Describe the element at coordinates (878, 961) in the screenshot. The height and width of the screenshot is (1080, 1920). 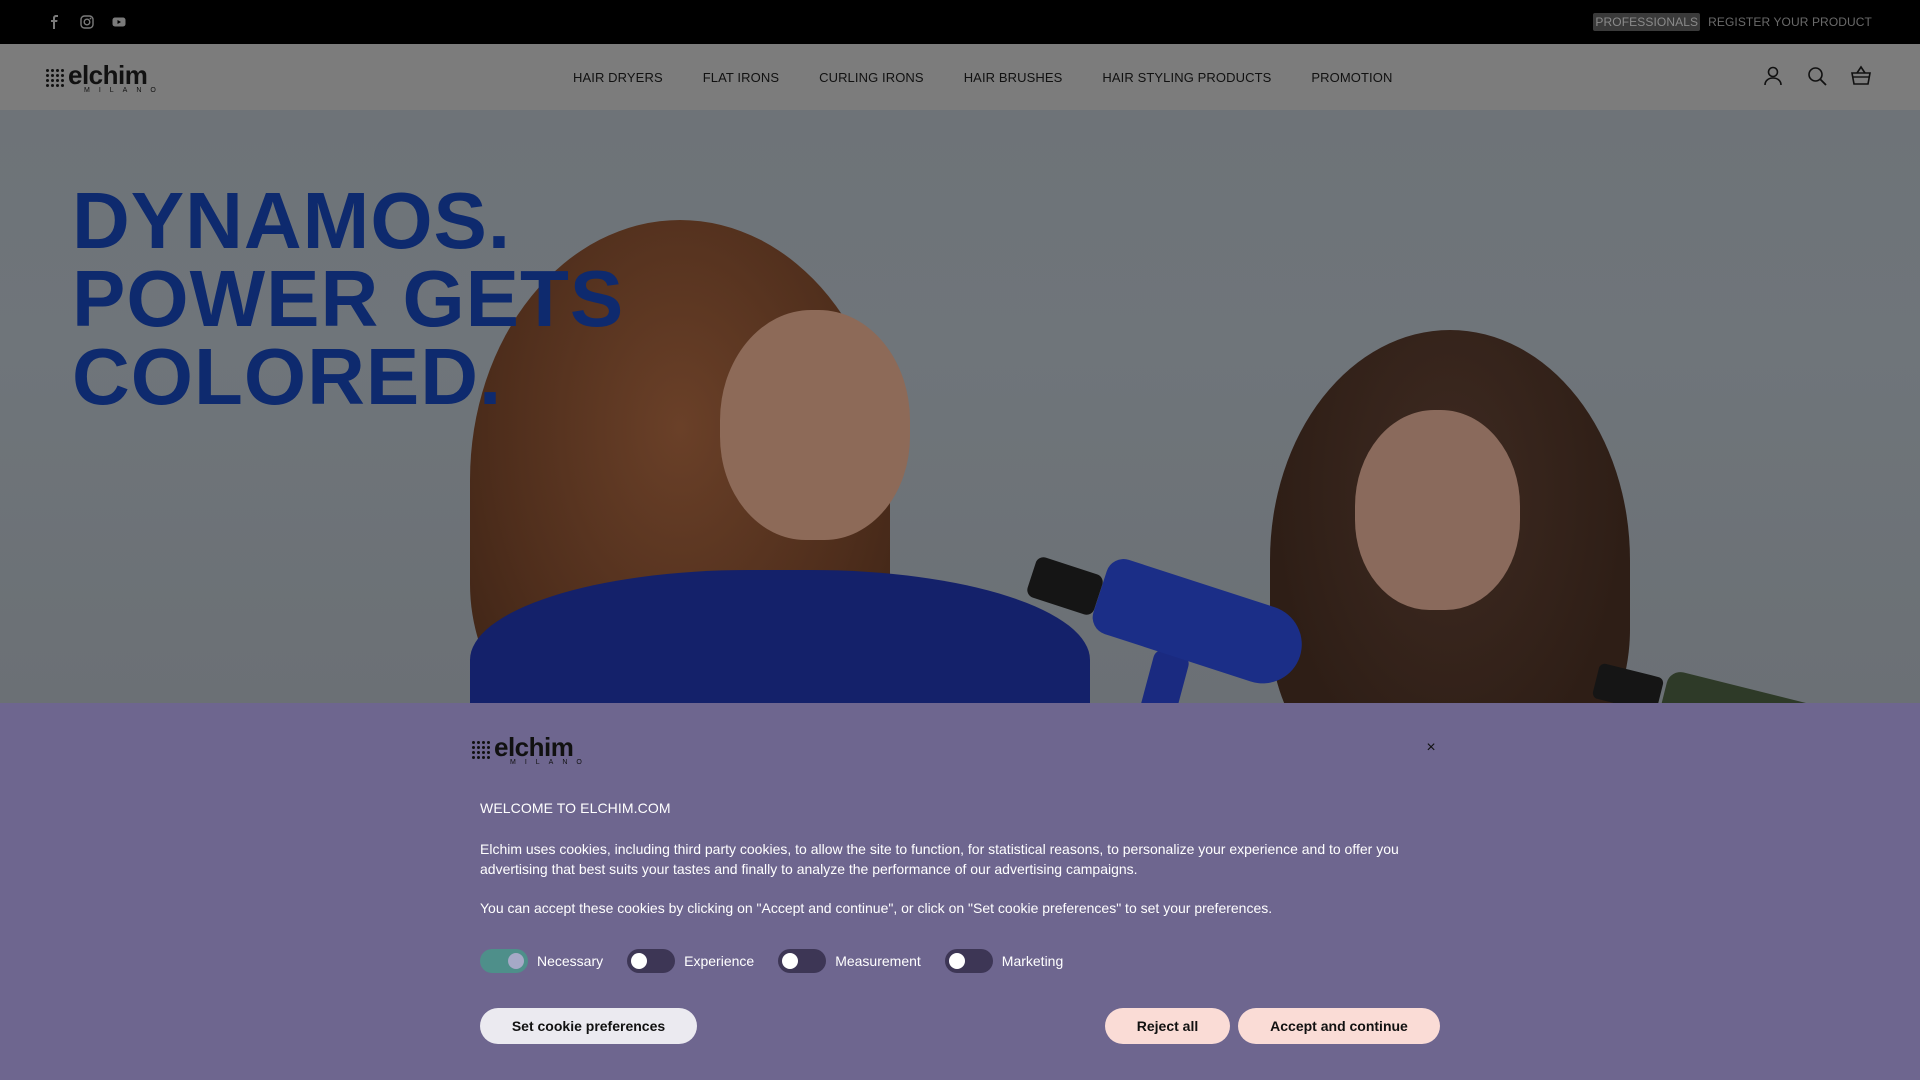
I see `toggle-label: Measurement` at that location.